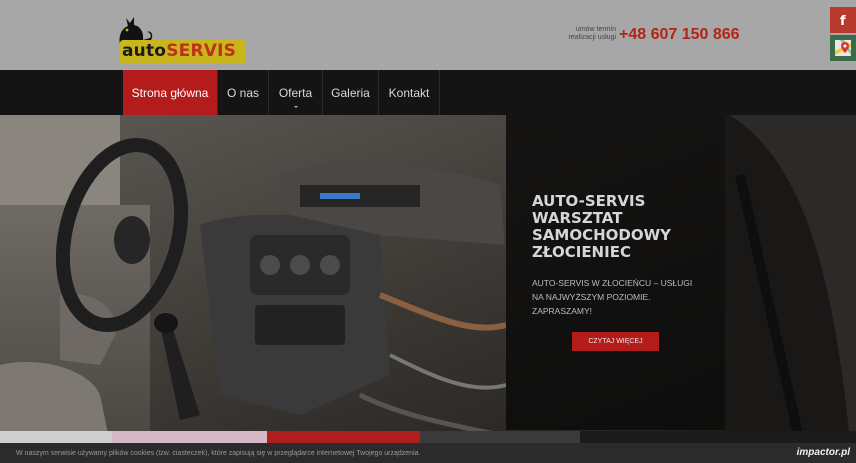  I want to click on thumbnail-strip, so click(428, 437).